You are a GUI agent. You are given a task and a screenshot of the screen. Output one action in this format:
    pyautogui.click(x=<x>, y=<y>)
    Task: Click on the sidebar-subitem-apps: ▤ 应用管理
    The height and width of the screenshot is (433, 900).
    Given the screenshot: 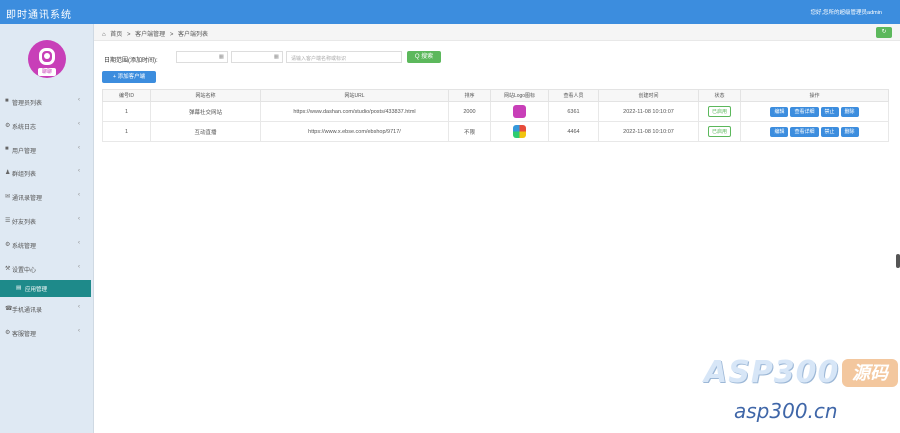 What is the action you would take?
    pyautogui.click(x=45, y=289)
    